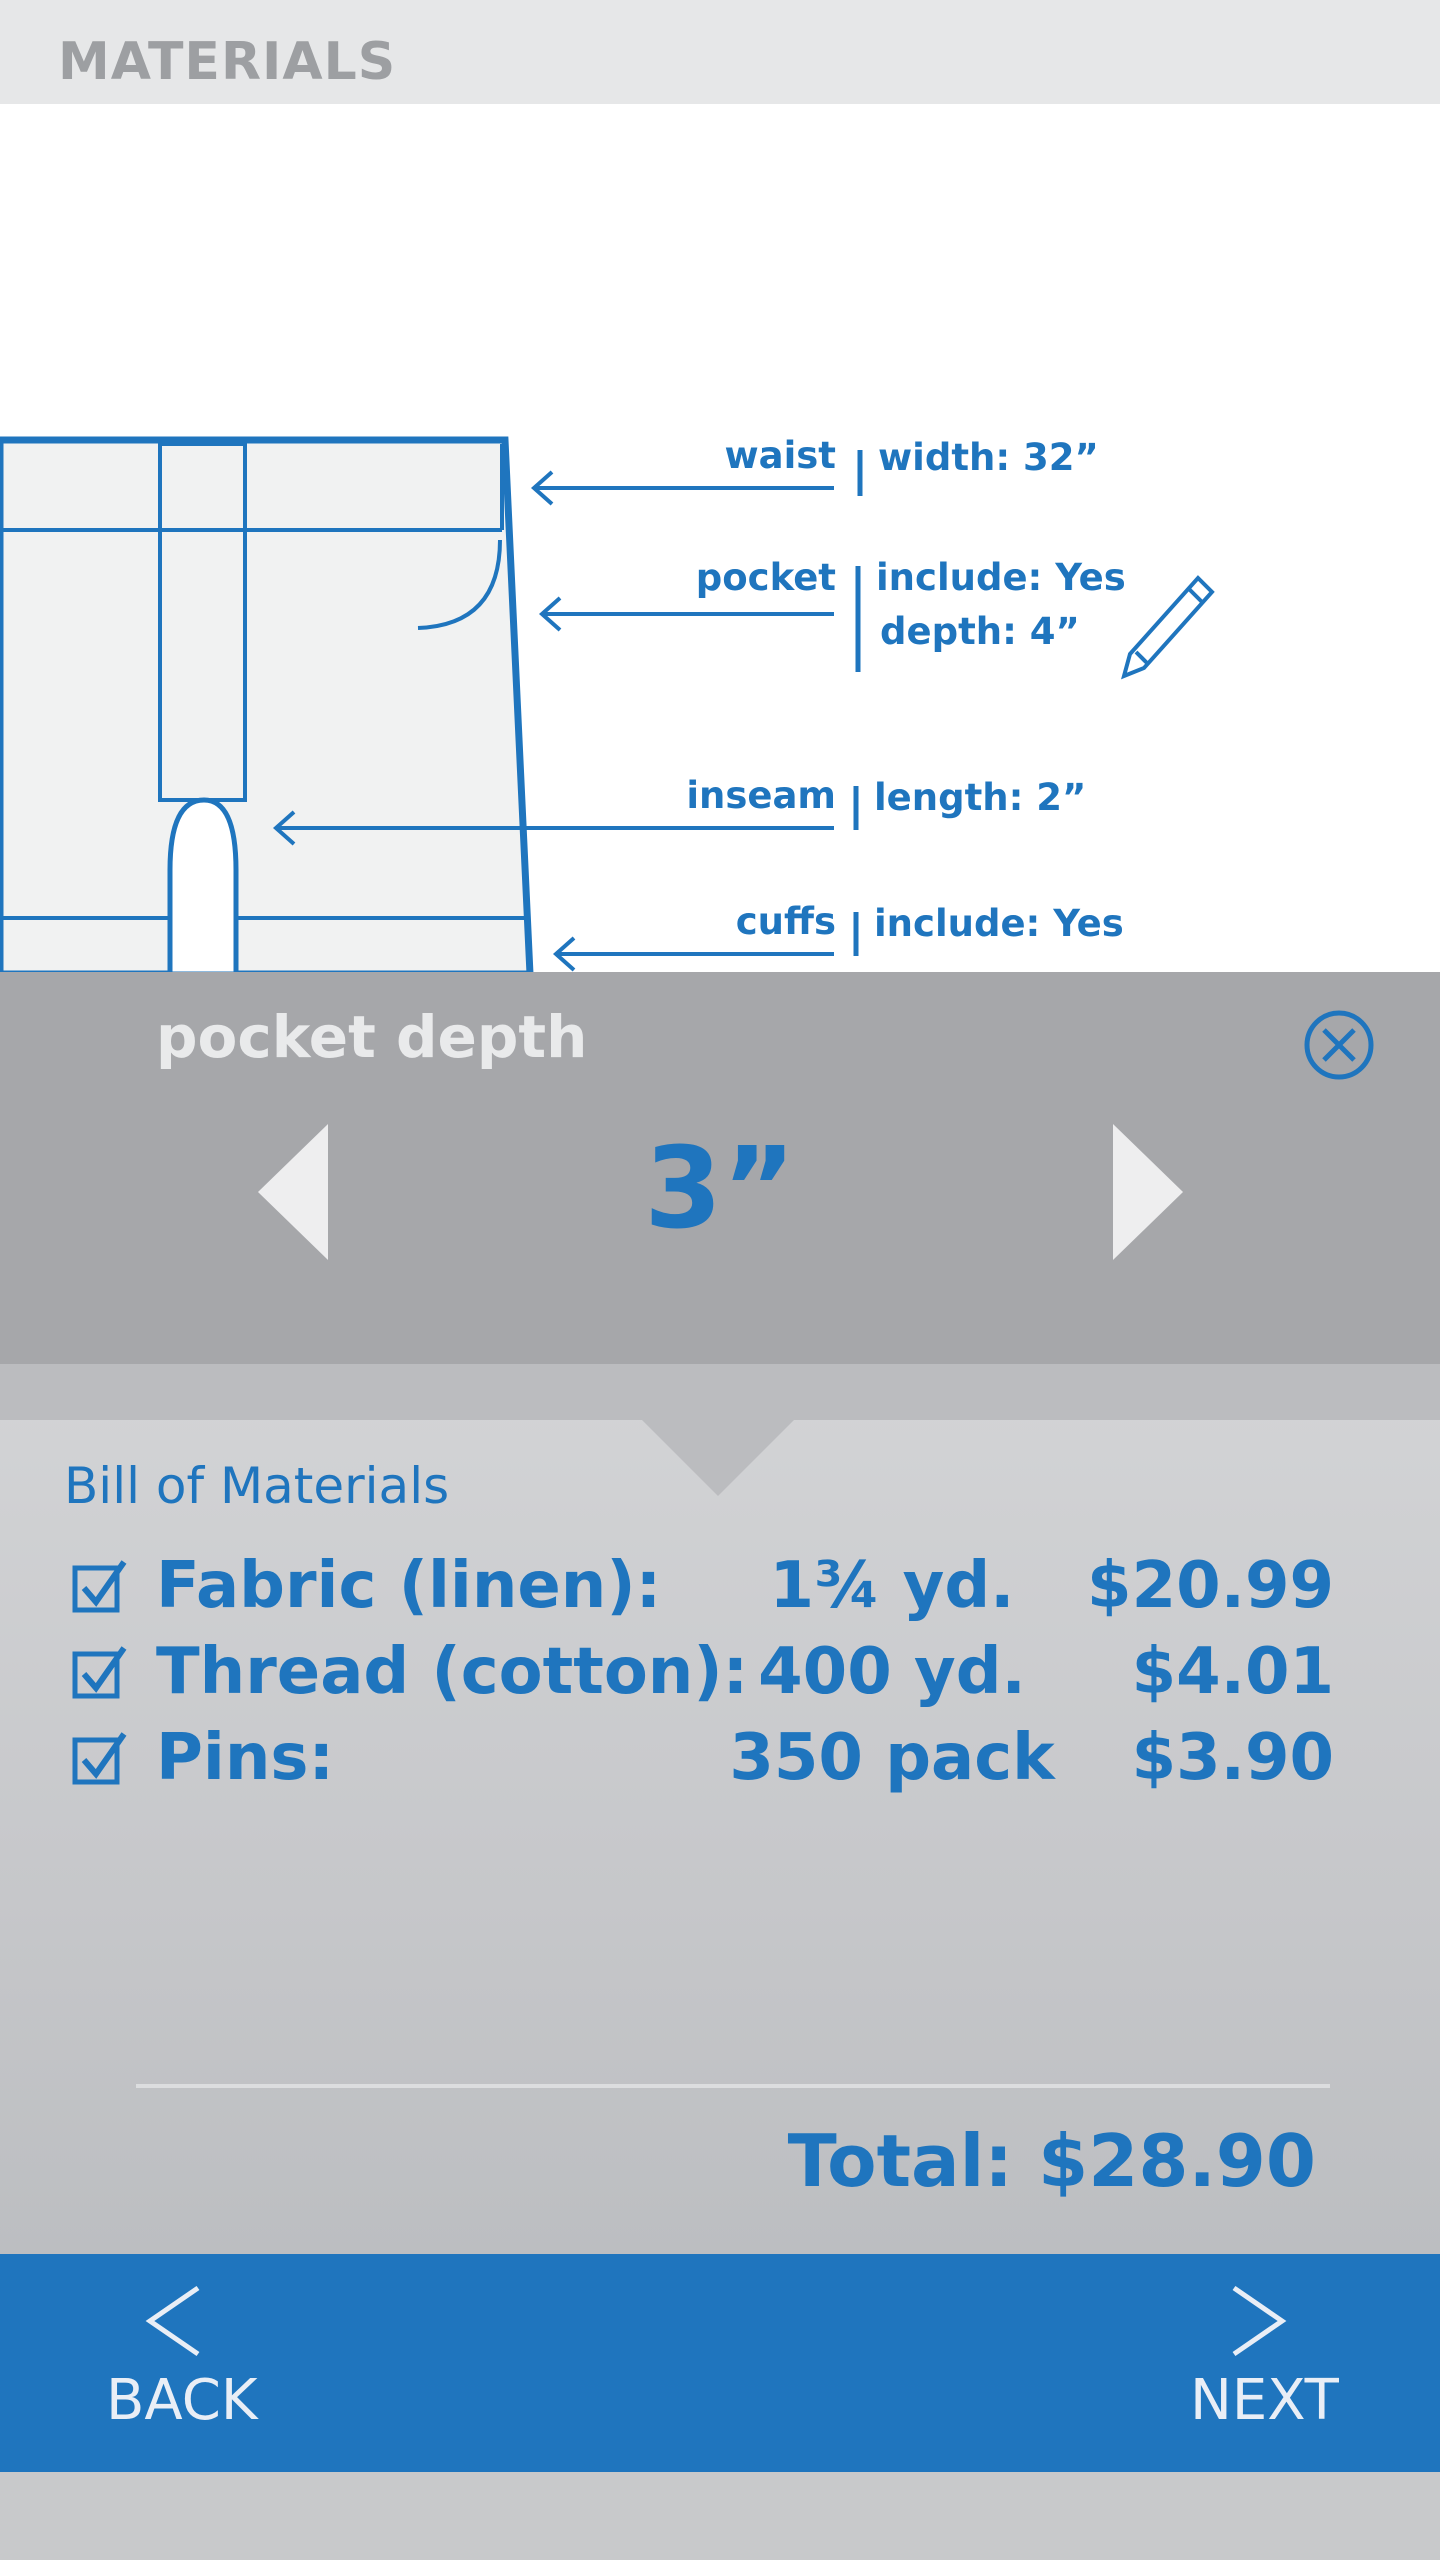 Image resolution: width=1440 pixels, height=2560 pixels. Describe the element at coordinates (1339, 1045) in the screenshot. I see `close-icon` at that location.